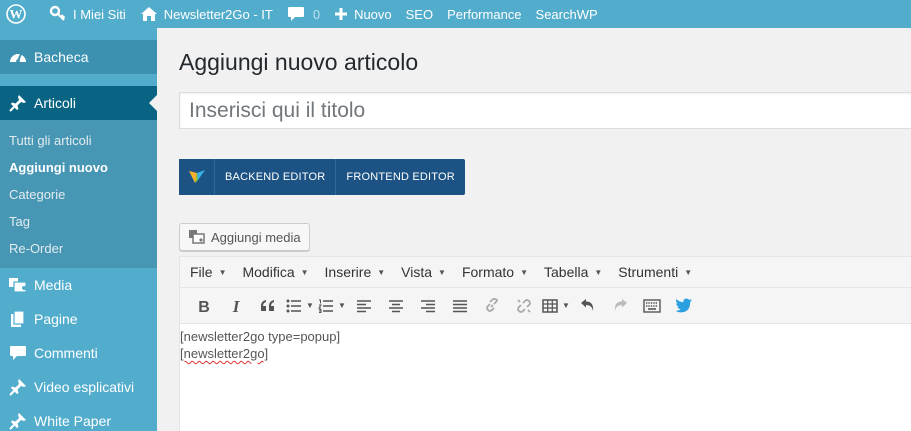  What do you see at coordinates (256, 237) in the screenshot?
I see `add-media-label: Aggiungi media` at bounding box center [256, 237].